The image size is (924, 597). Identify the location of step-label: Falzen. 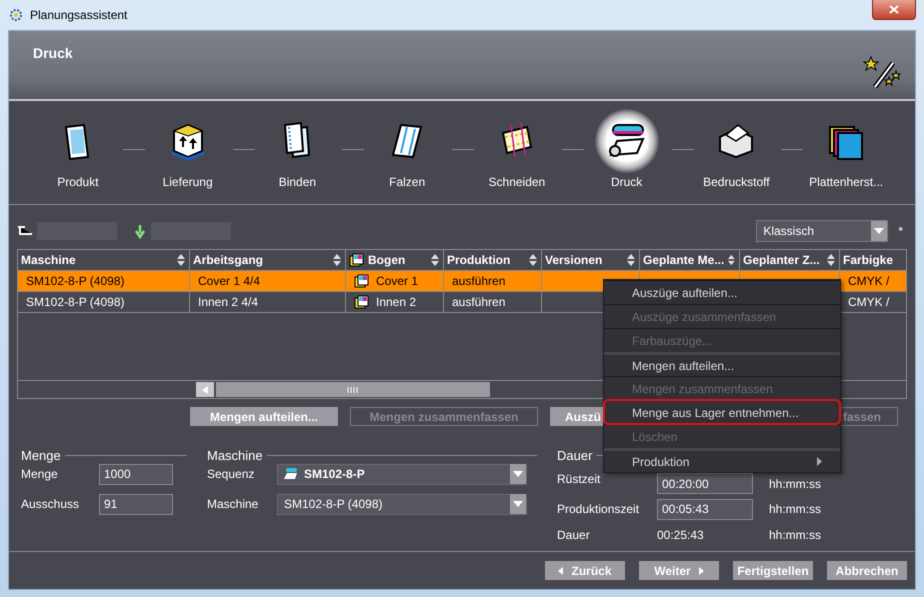
(407, 182).